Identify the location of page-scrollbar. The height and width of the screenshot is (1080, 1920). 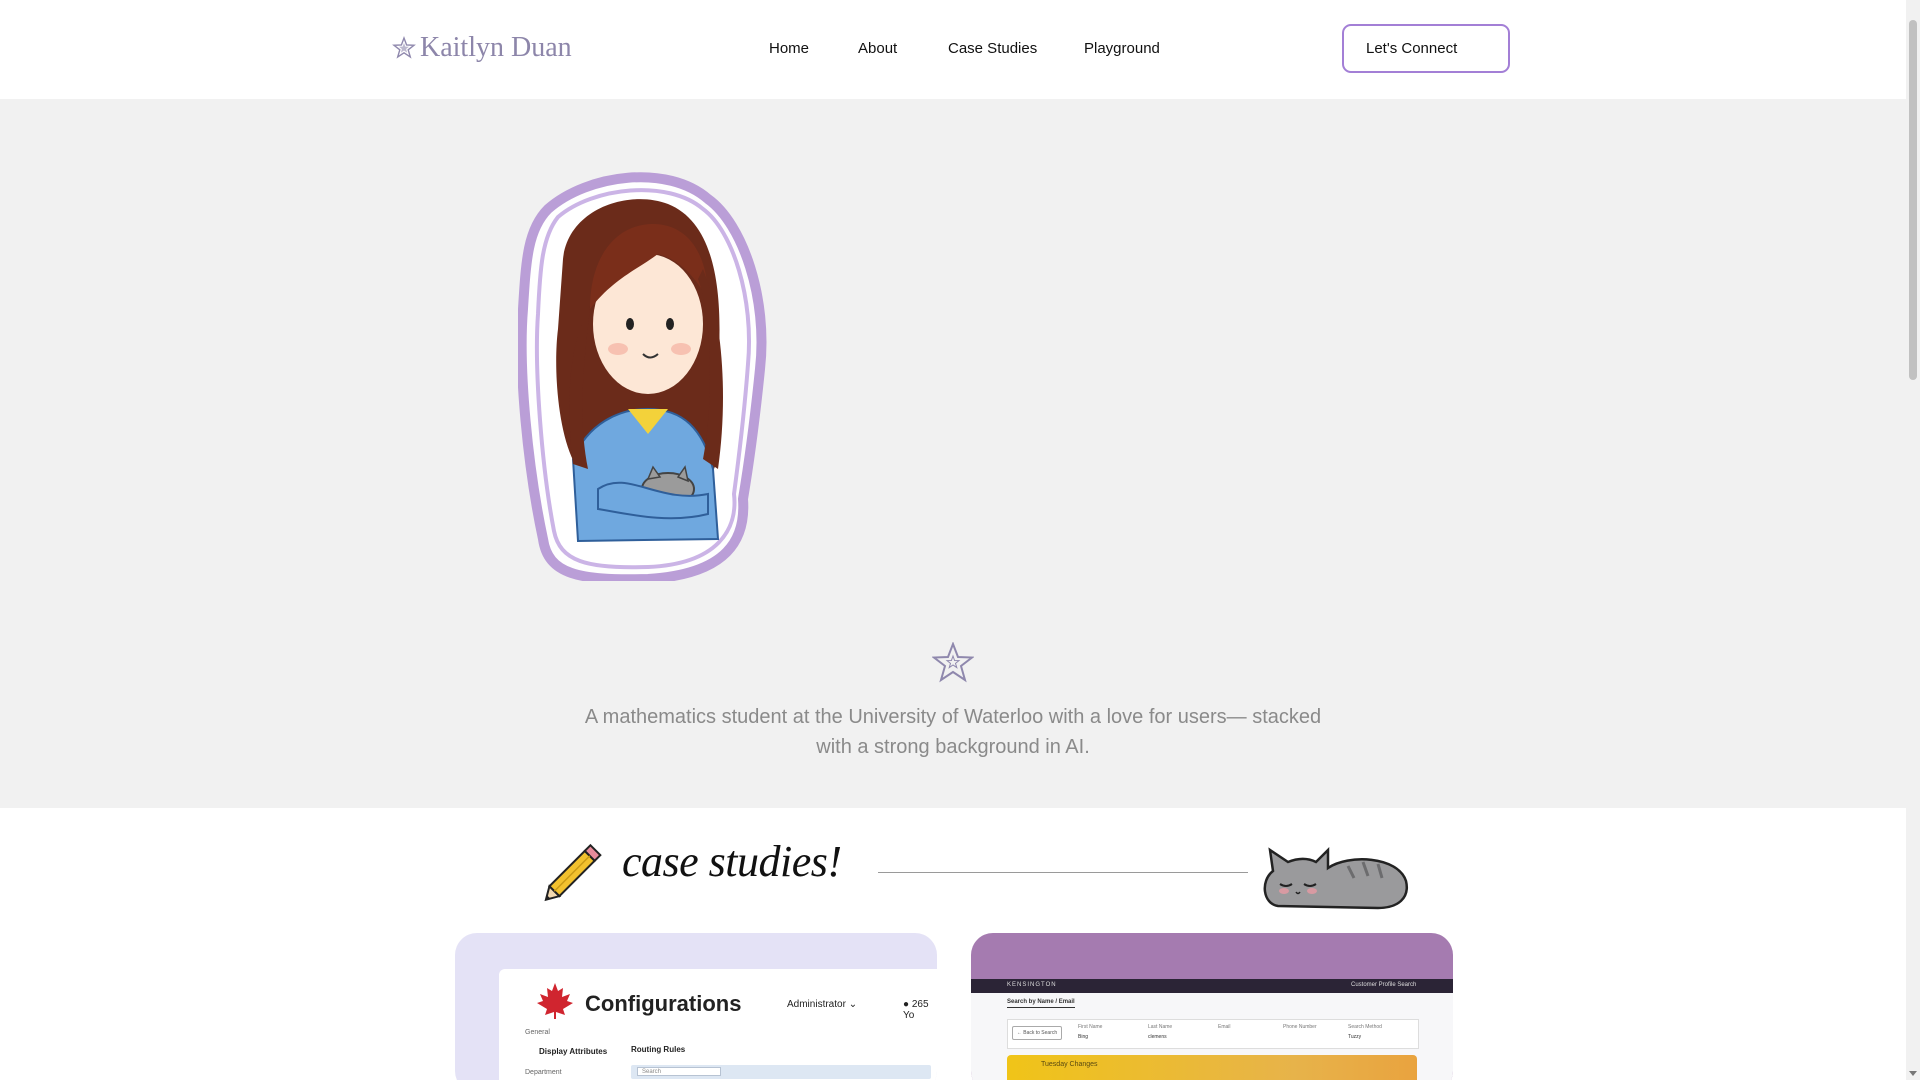
(1913, 540).